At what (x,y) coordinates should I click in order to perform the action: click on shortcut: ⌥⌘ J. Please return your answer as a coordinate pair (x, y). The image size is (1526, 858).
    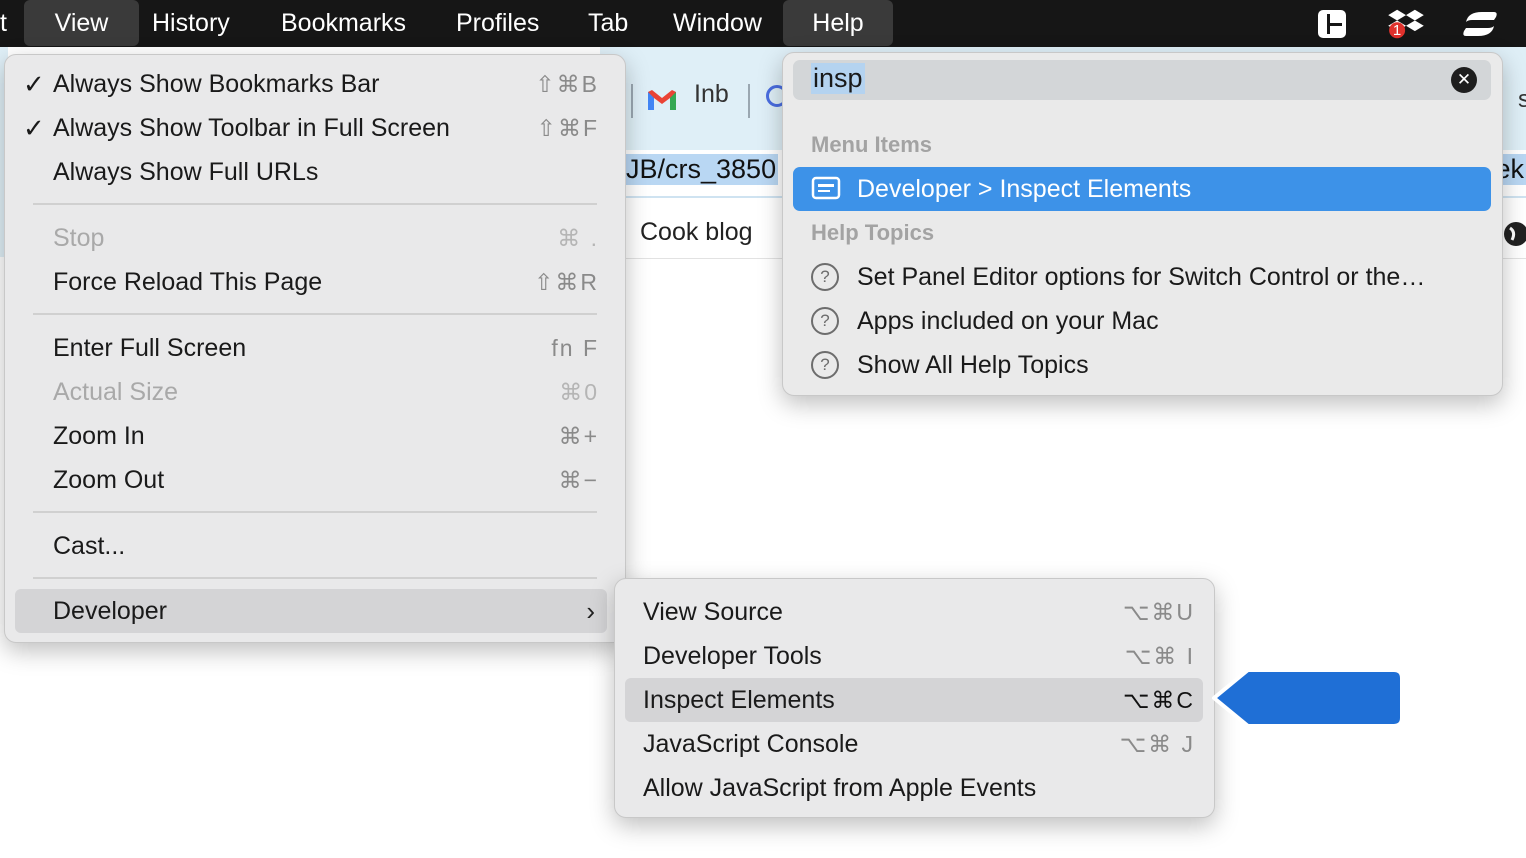
    Looking at the image, I should click on (1157, 744).